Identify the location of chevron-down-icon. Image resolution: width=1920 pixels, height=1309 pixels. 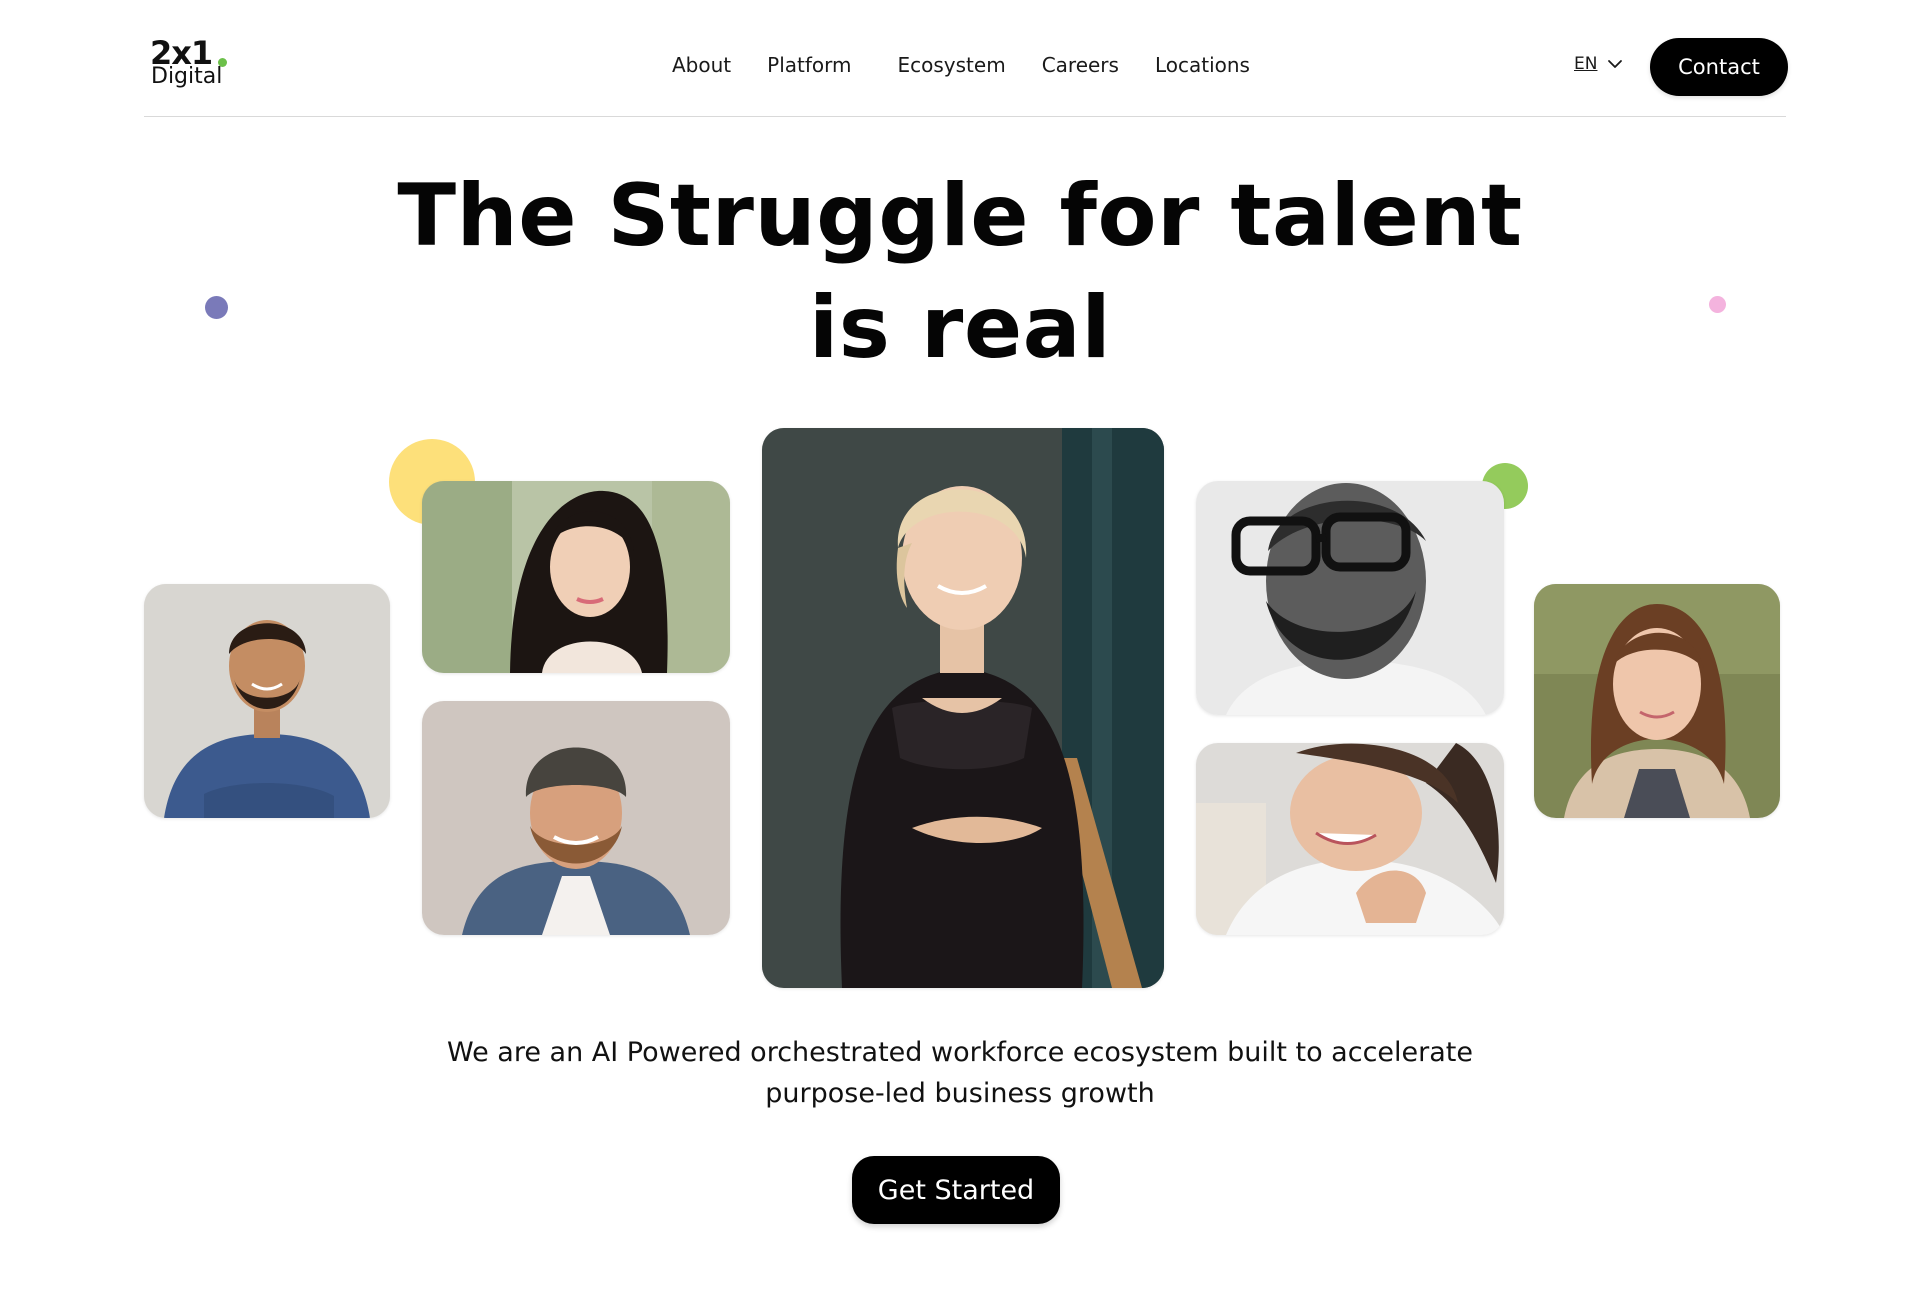
(1615, 64).